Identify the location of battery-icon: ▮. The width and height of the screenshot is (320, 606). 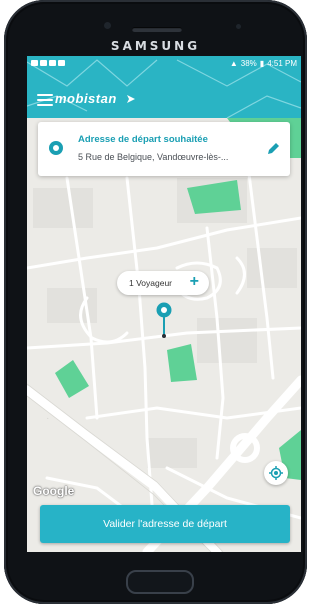
(262, 63).